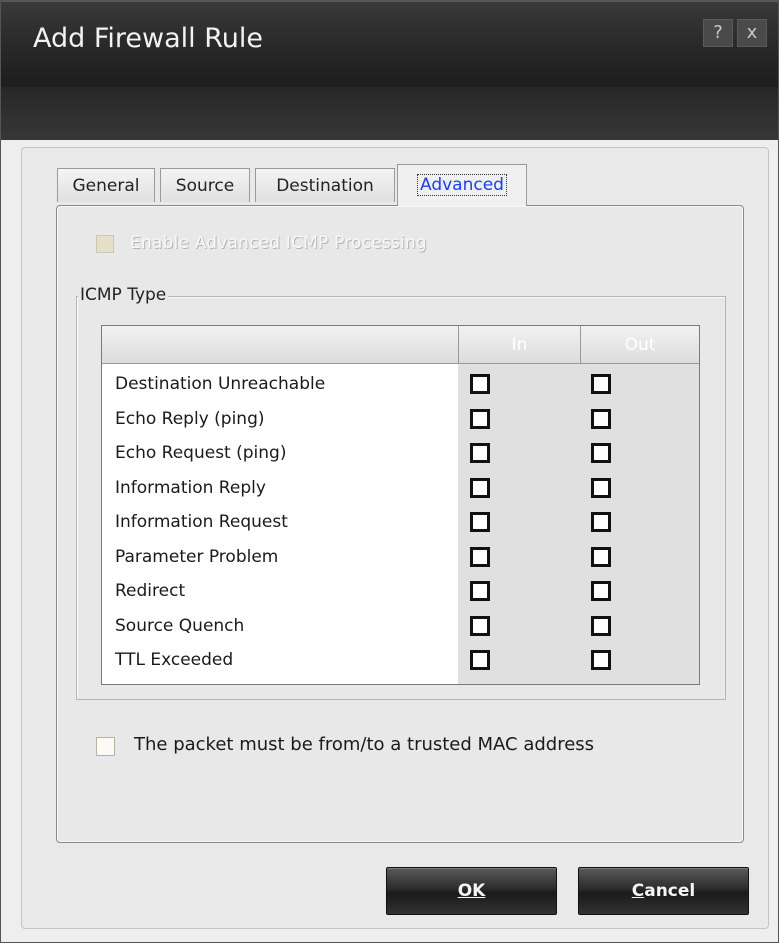 The image size is (779, 943). Describe the element at coordinates (105, 244) in the screenshot. I see `enable-icmp-checkbox` at that location.